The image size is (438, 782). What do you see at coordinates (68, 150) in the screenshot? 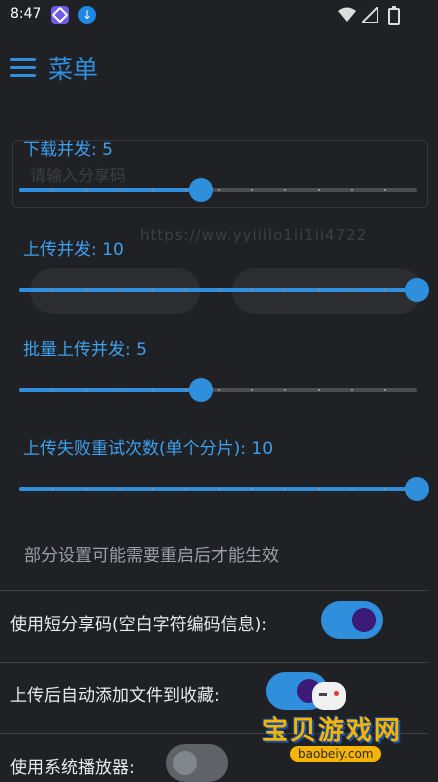
I see `download-concurrency-label: 下载并发: 5` at bounding box center [68, 150].